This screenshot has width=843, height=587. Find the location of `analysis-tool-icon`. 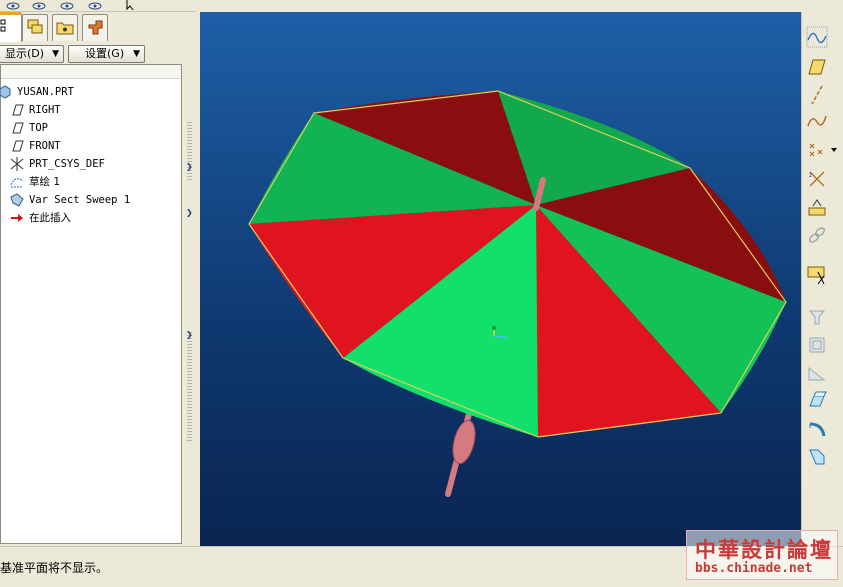

analysis-tool-icon is located at coordinates (817, 207).